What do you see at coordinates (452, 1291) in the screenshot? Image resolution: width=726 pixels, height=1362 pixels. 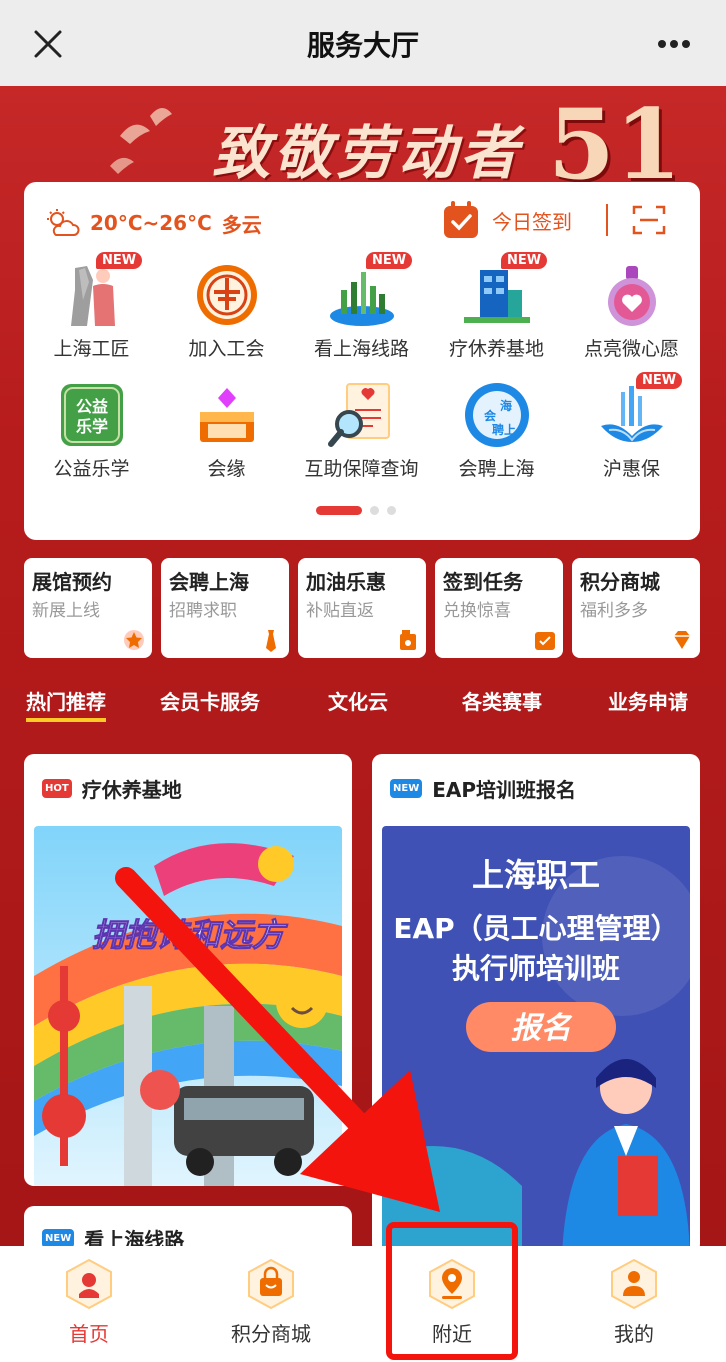 I see `annotation-highlight-box` at bounding box center [452, 1291].